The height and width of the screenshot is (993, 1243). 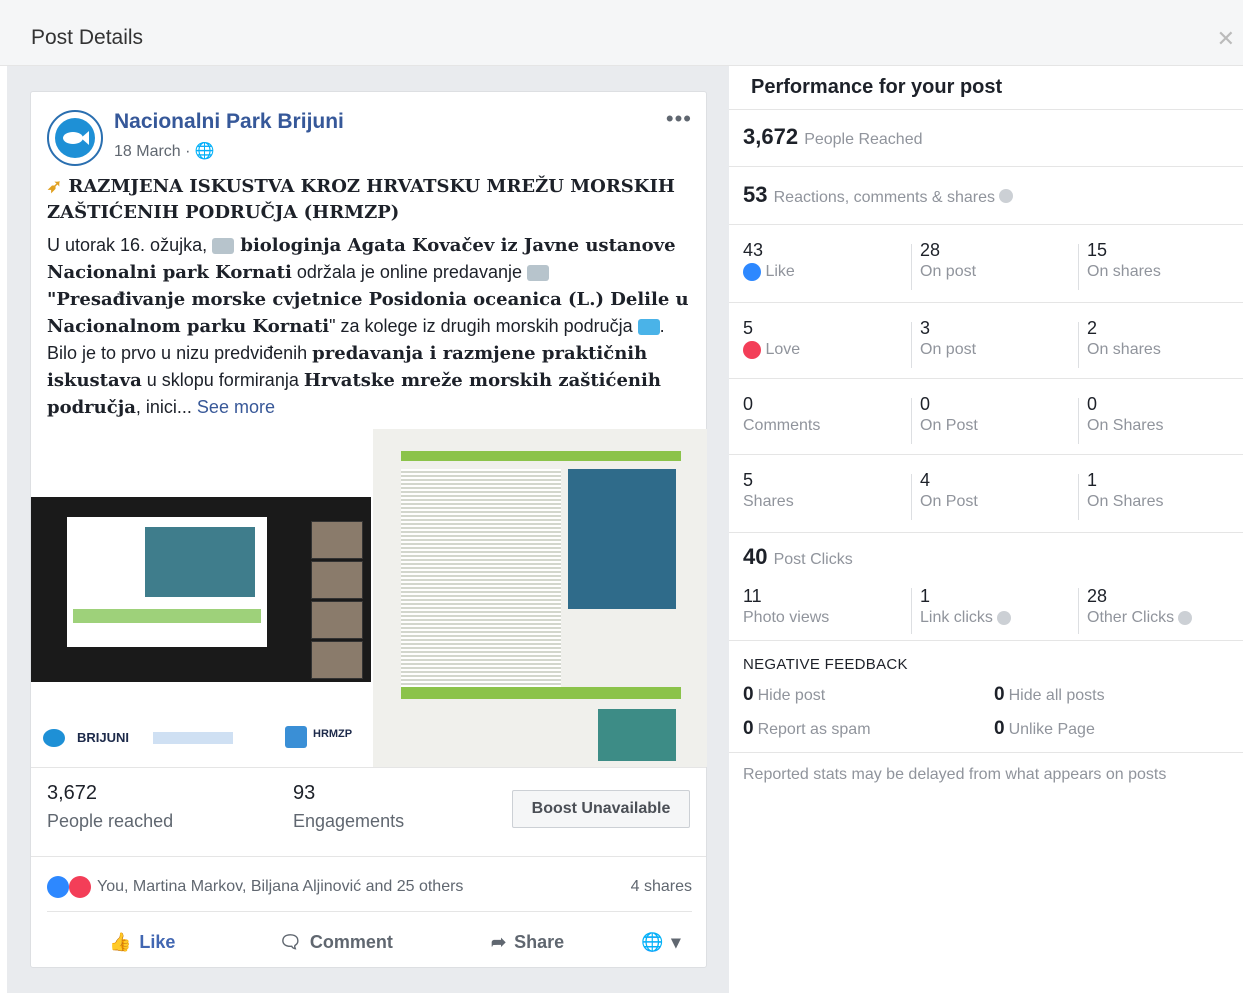 I want to click on like-onpost-value: 28, so click(x=930, y=250).